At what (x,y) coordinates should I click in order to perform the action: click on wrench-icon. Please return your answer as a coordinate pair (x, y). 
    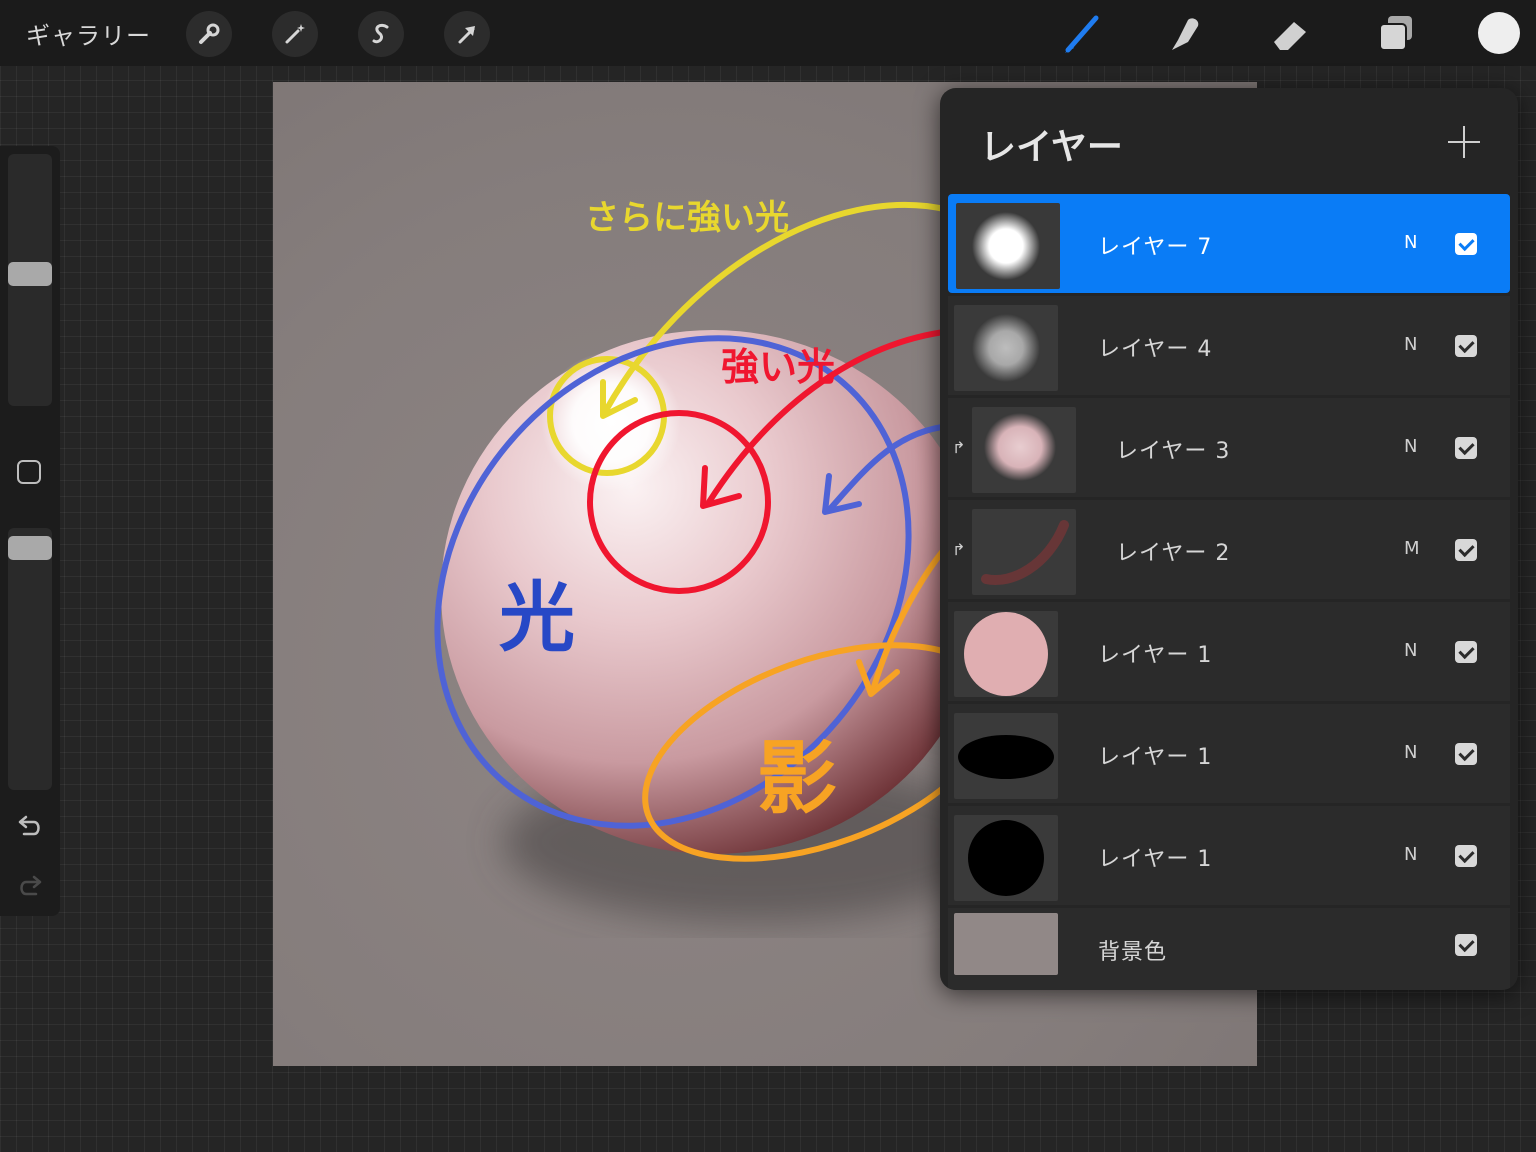
    Looking at the image, I should click on (209, 33).